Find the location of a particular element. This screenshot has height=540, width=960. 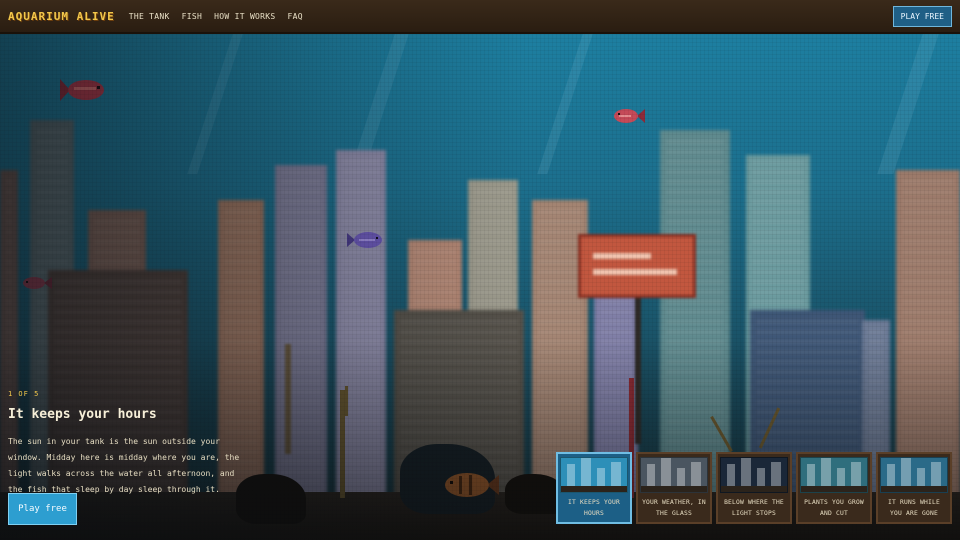

slide-title: It keeps your hours is located at coordinates (82, 414).